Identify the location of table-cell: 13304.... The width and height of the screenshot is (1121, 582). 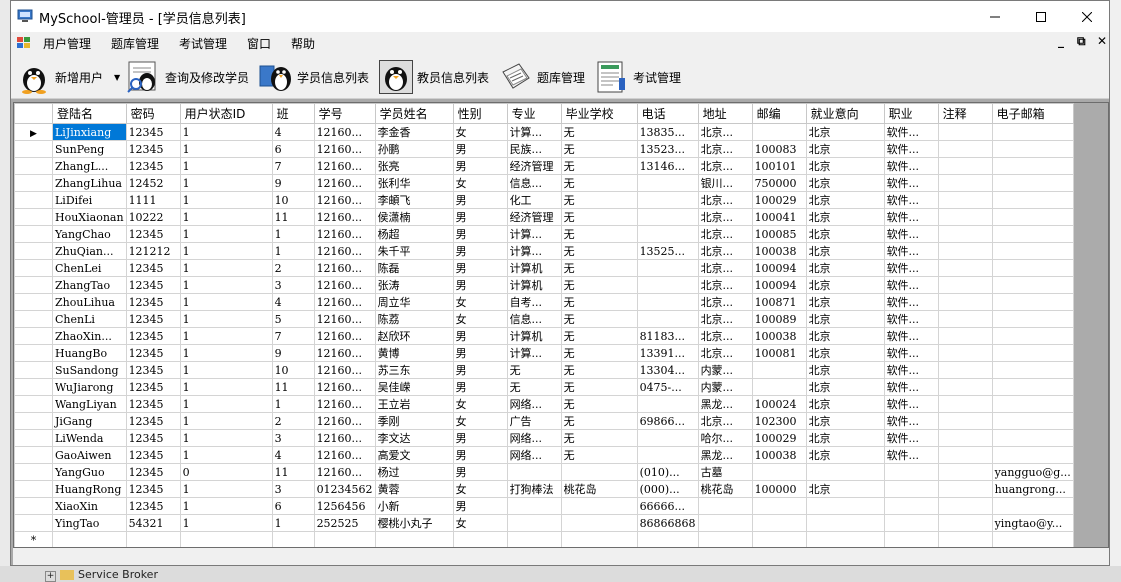
(667, 370).